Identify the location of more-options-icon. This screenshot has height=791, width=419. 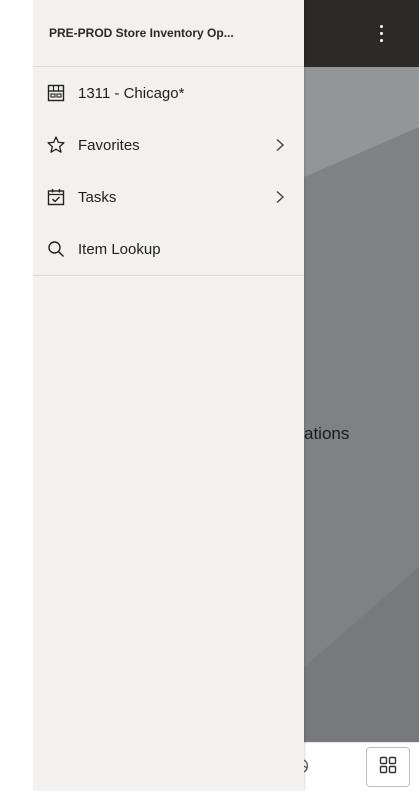
(381, 33).